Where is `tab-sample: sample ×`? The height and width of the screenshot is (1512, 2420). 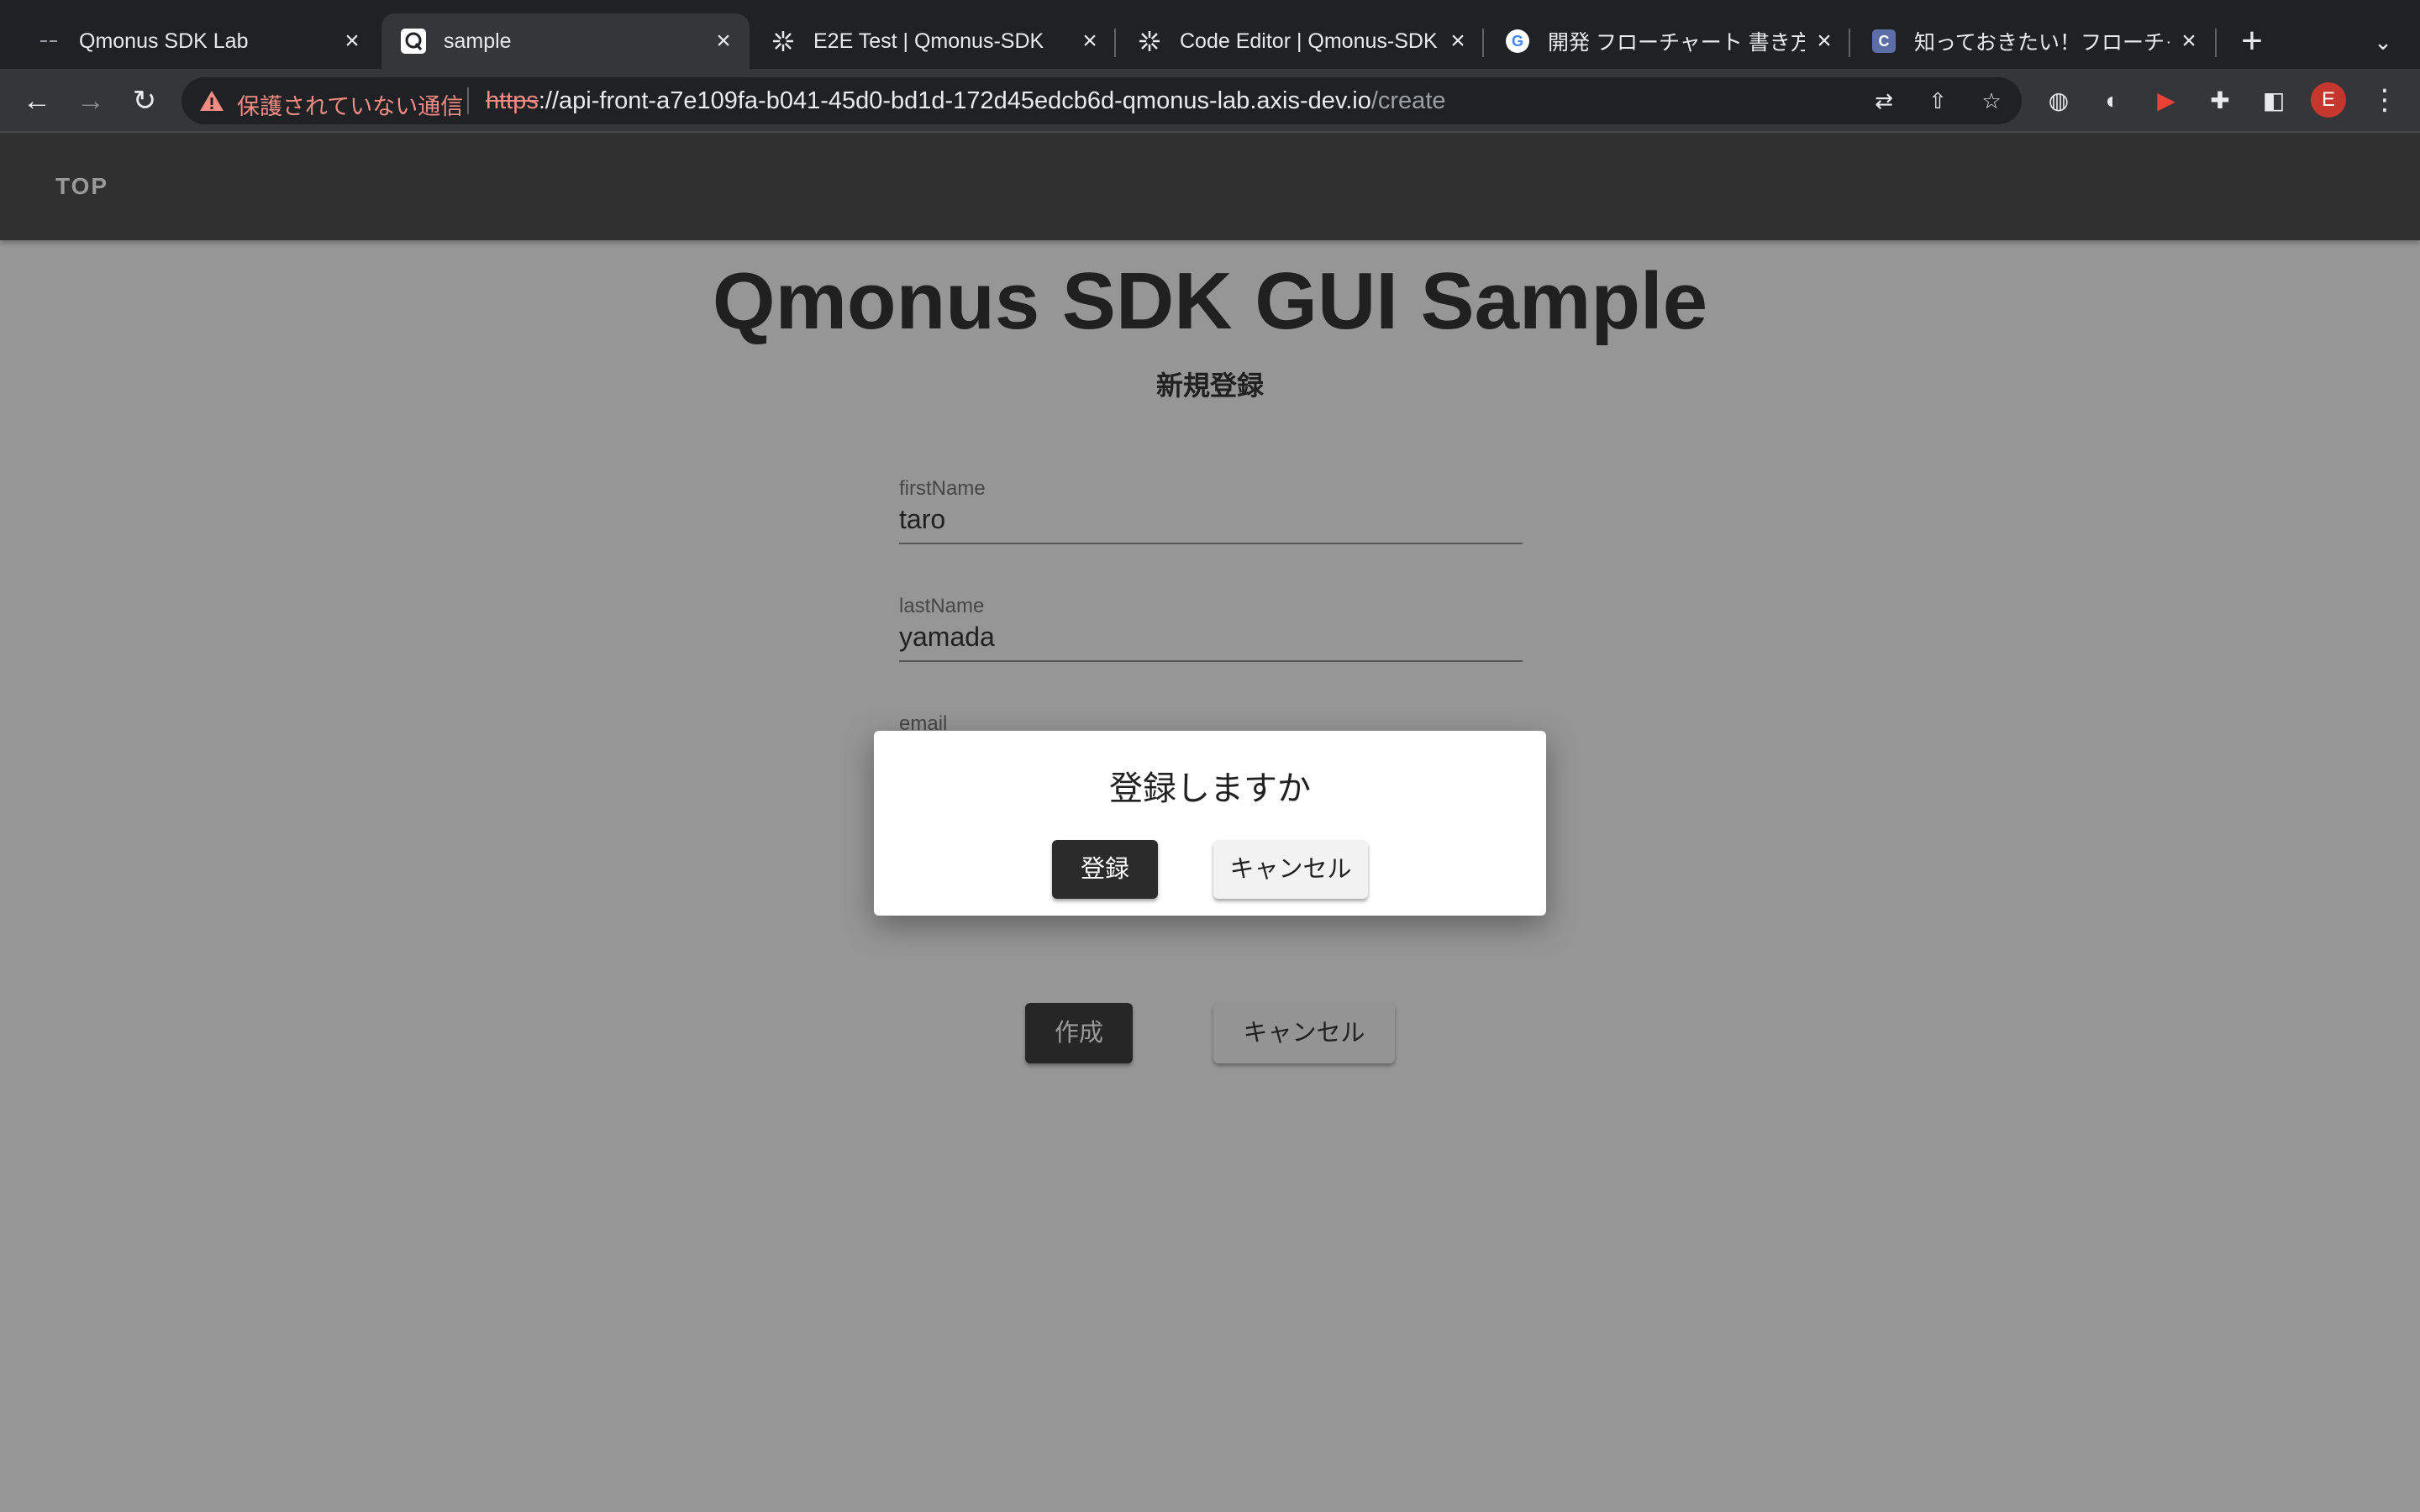 tab-sample: sample × is located at coordinates (566, 41).